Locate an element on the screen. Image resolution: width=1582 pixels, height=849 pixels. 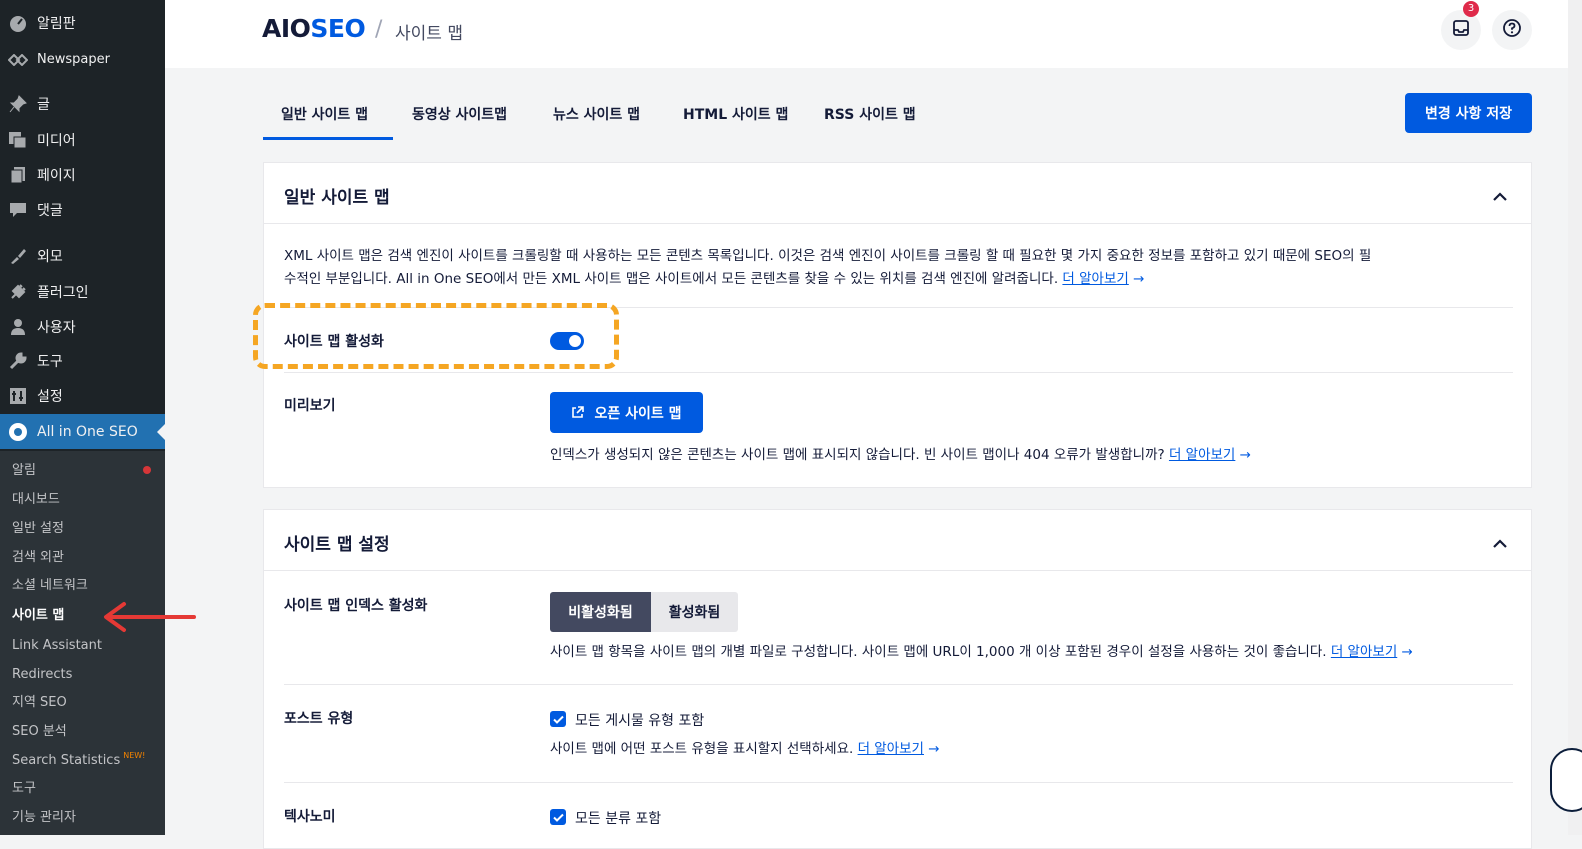
menu-label: Newspaper is located at coordinates (73, 59).